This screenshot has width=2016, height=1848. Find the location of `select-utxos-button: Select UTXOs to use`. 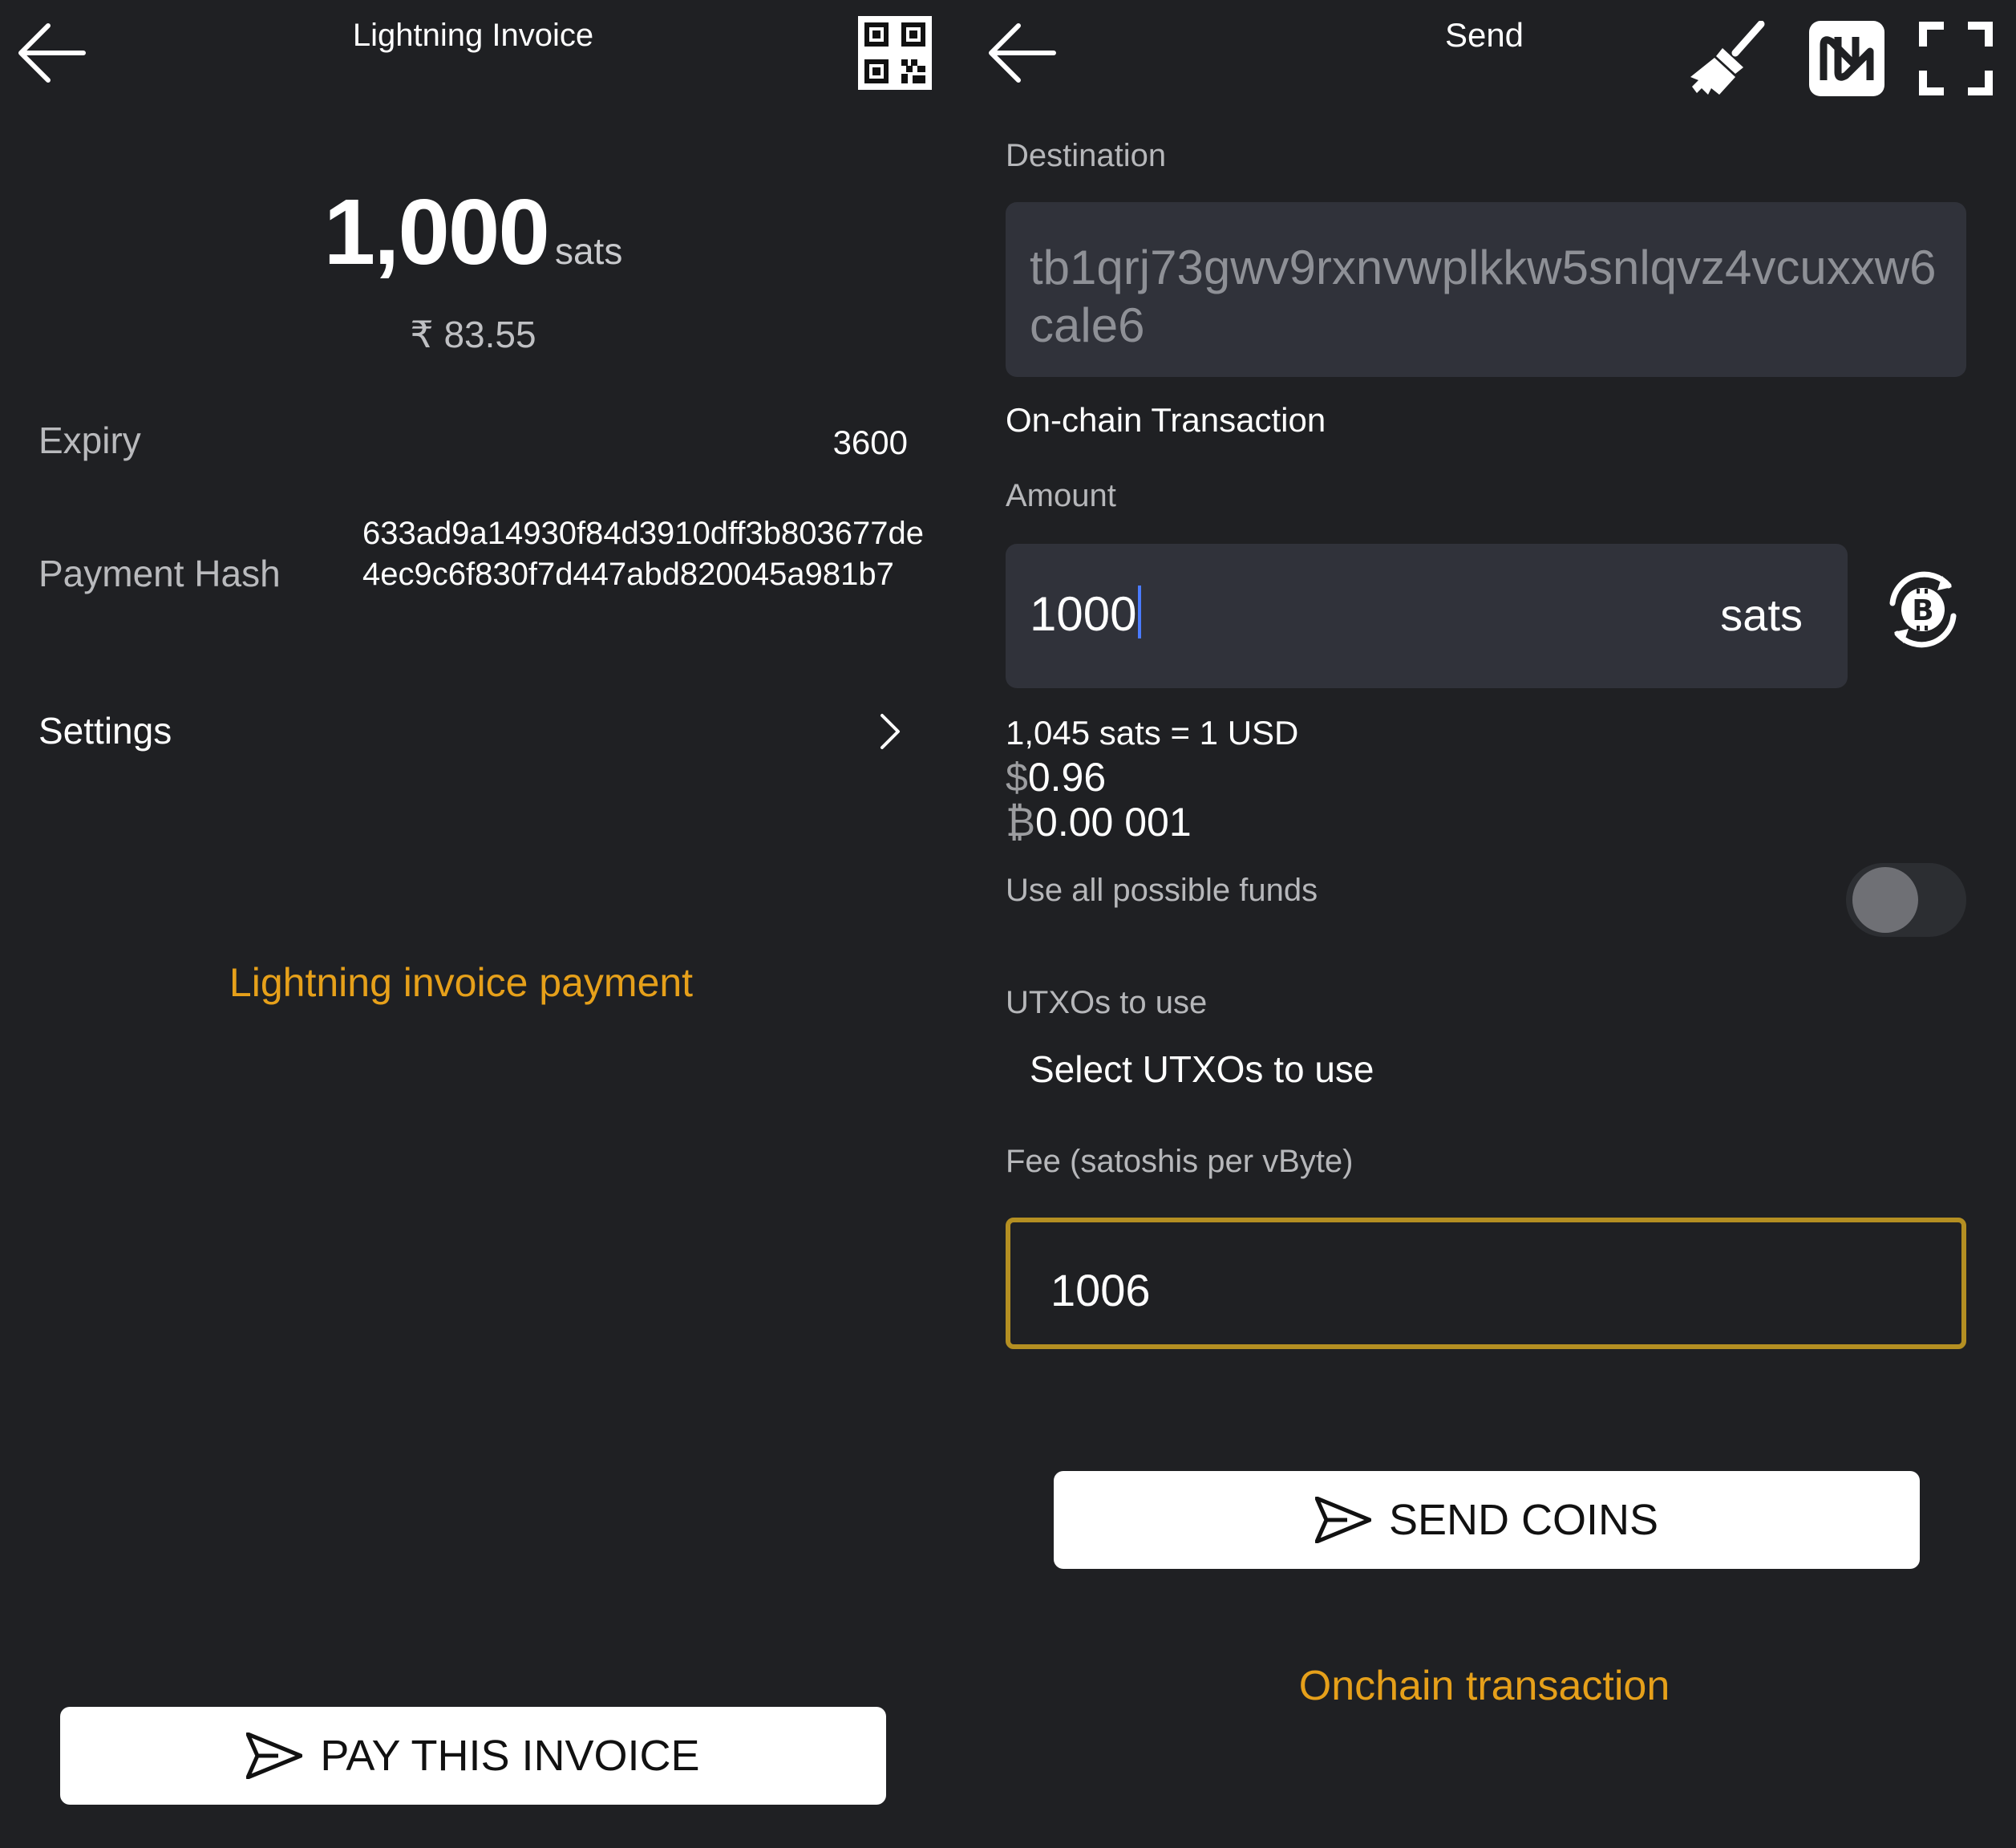

select-utxos-button: Select UTXOs to use is located at coordinates (1202, 1069).